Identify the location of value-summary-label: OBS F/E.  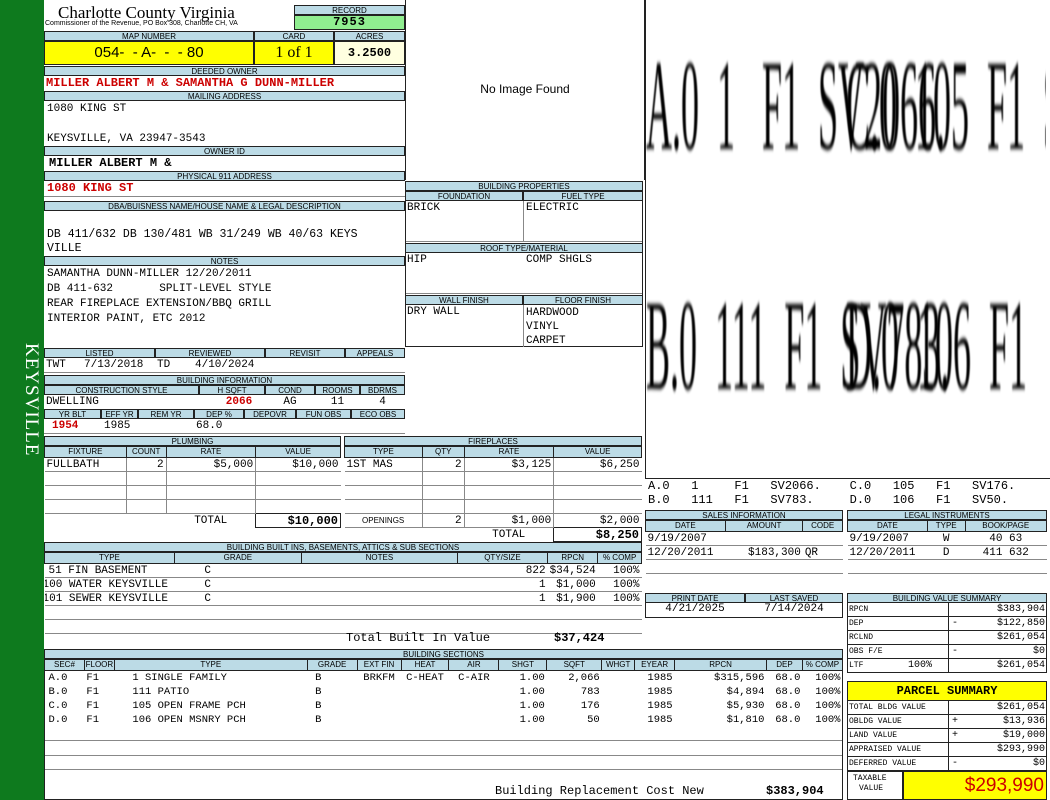
(866, 651).